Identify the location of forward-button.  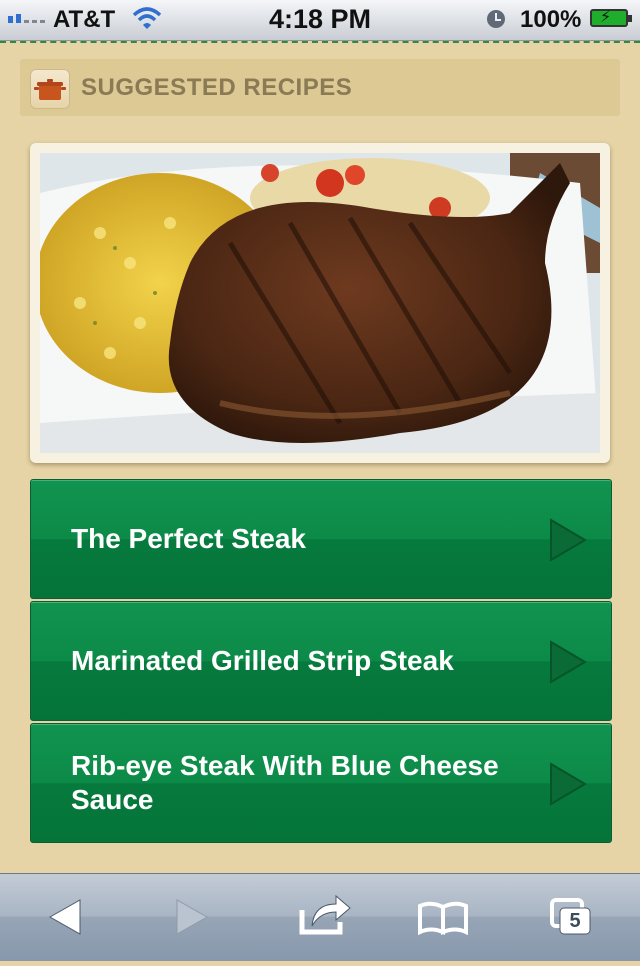
(192, 917).